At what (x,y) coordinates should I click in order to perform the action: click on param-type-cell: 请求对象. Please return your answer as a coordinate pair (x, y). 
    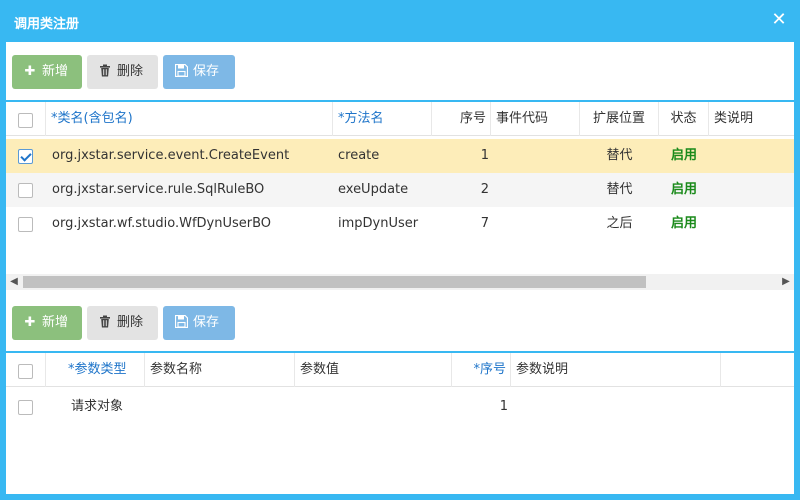
    Looking at the image, I should click on (97, 406).